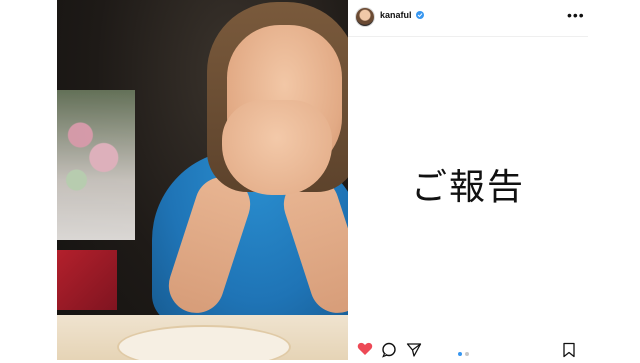 This screenshot has width=640, height=363. I want to click on post-header: kanaful •••, so click(468, 18).